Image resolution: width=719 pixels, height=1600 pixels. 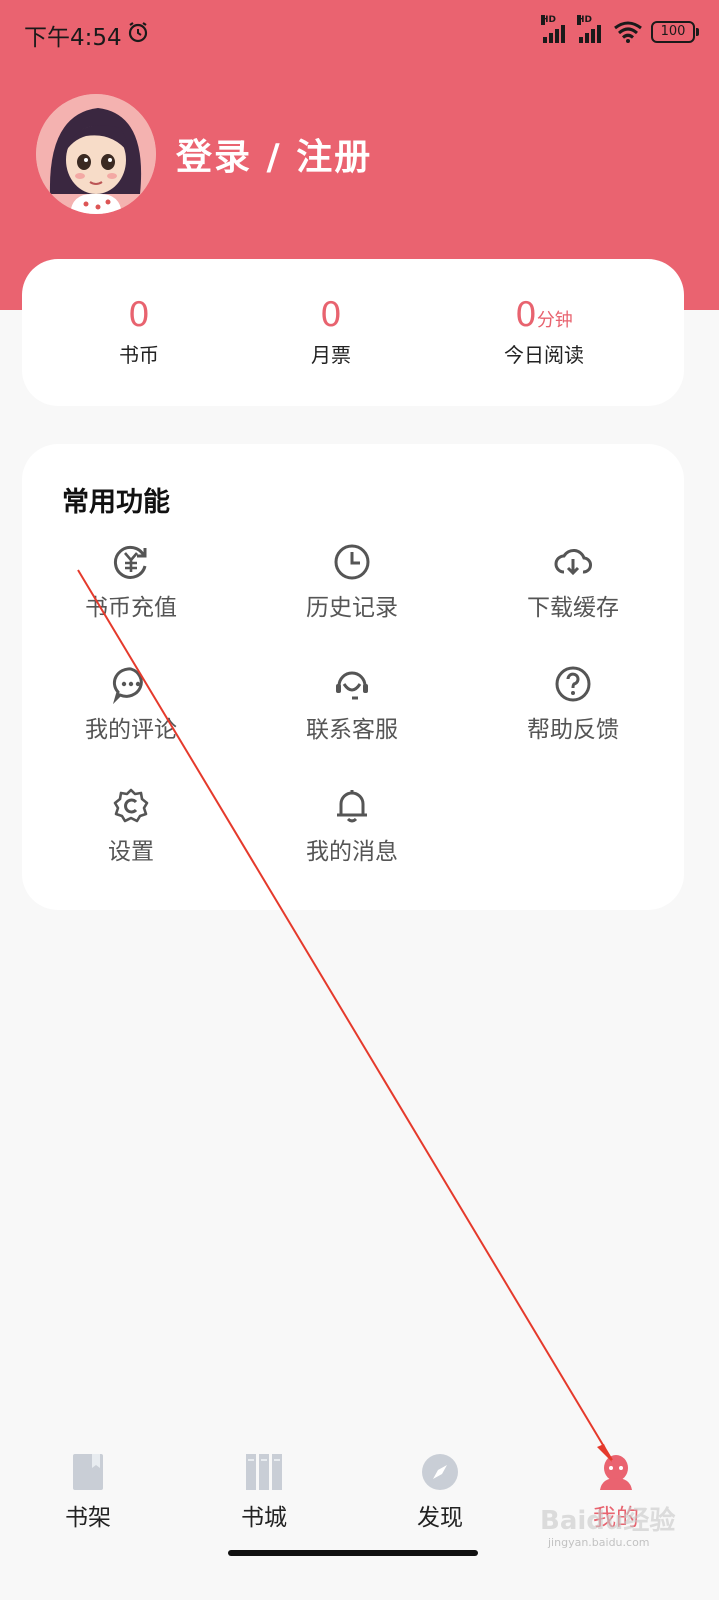 I want to click on function-download-cache: 下载缓存, so click(x=573, y=582).